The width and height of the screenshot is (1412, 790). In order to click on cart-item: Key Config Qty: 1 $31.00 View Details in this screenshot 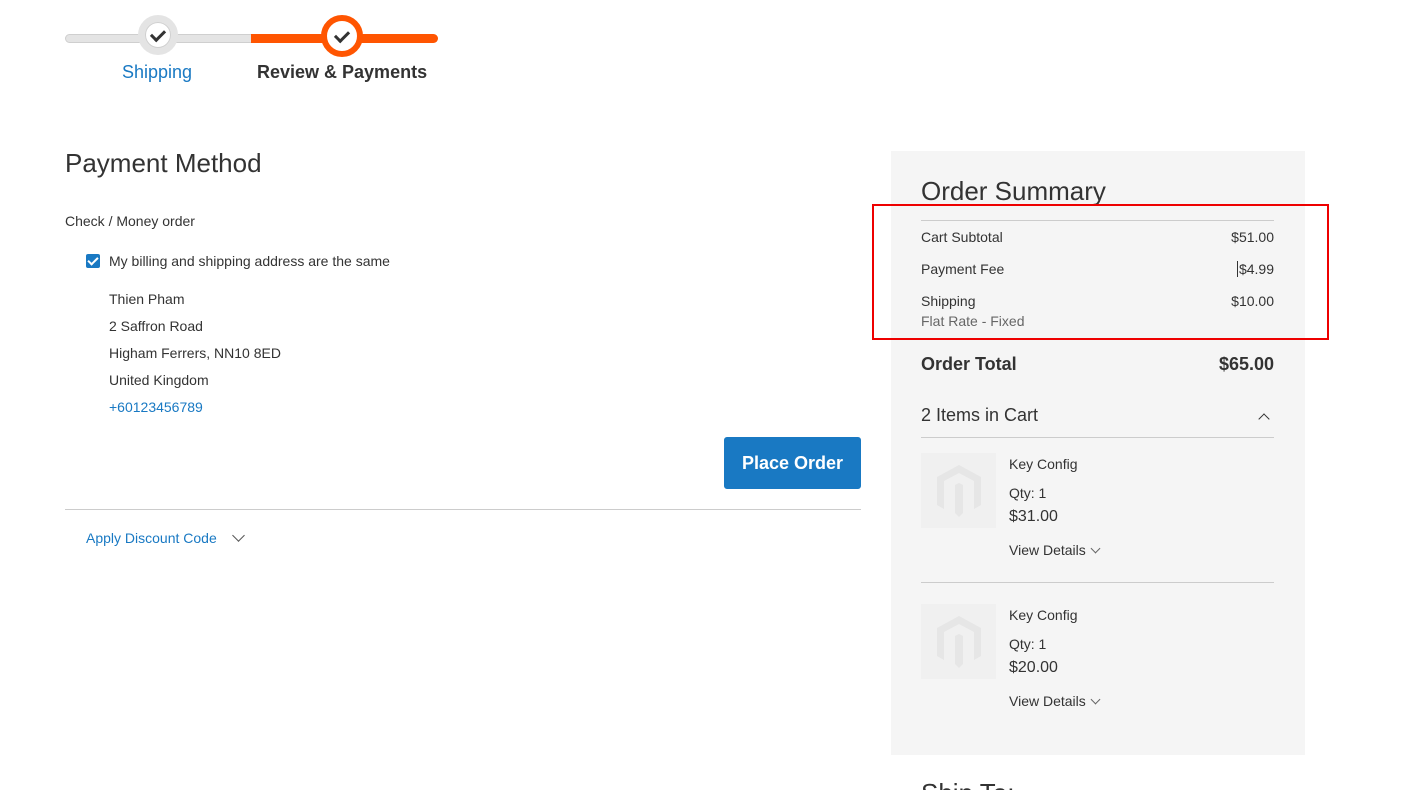, I will do `click(1097, 518)`.